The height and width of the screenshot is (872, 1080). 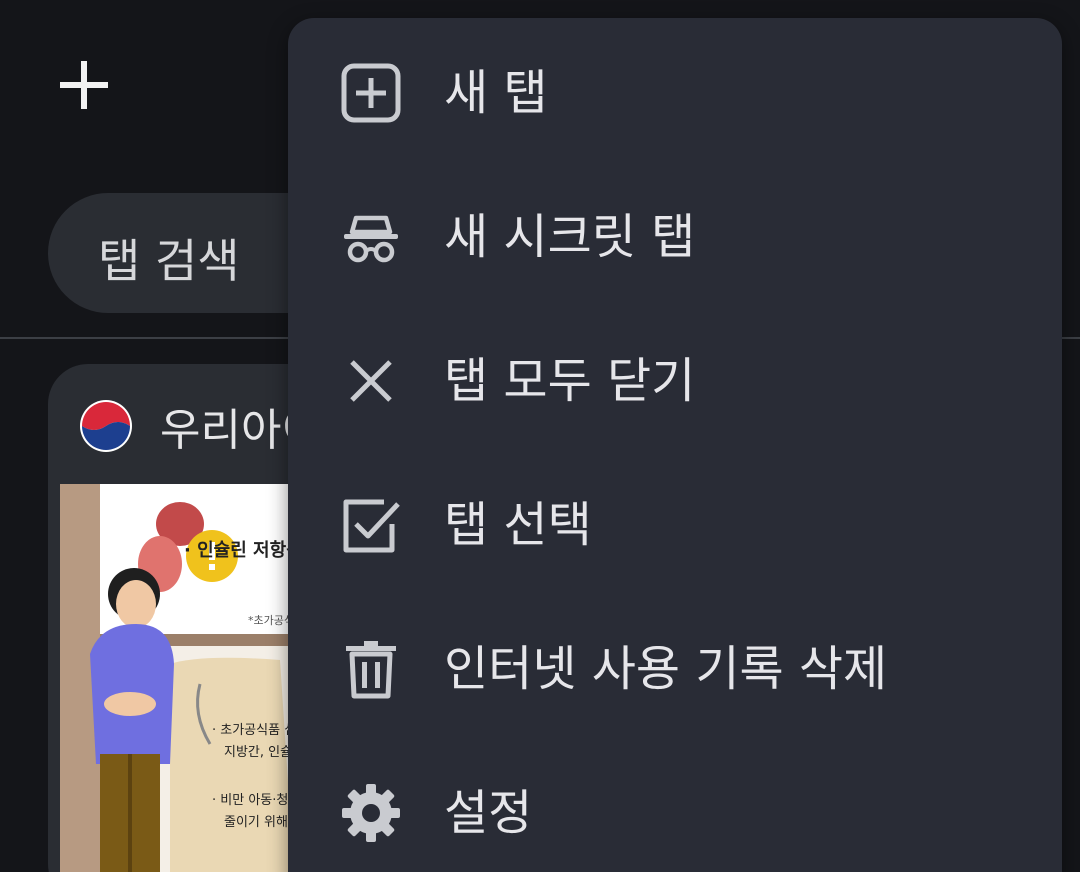 I want to click on gear-icon, so click(x=371, y=813).